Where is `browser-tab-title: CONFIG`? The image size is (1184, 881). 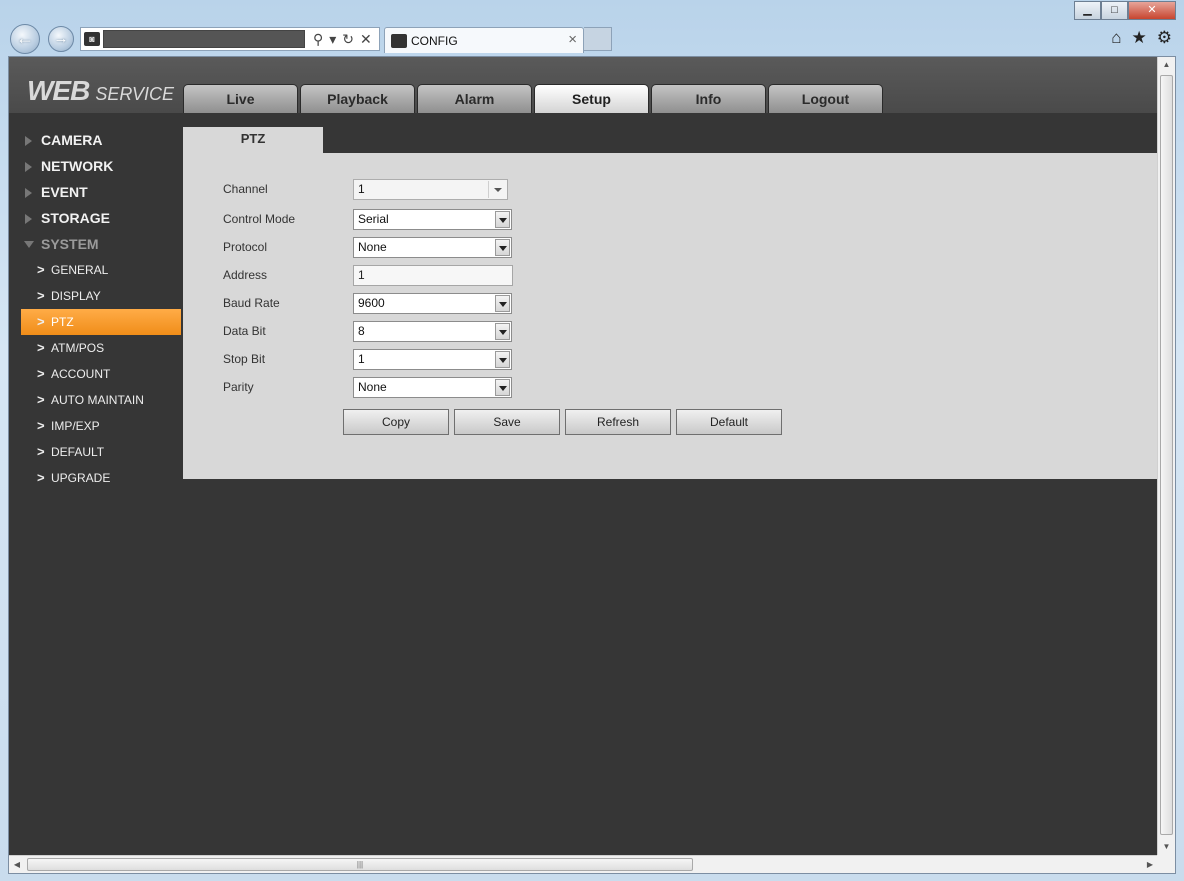 browser-tab-title: CONFIG is located at coordinates (434, 41).